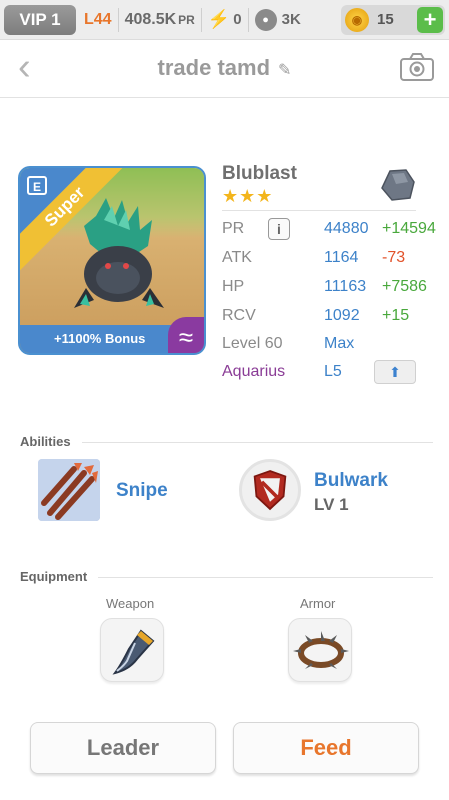 The width and height of the screenshot is (449, 800). What do you see at coordinates (339, 343) in the screenshot?
I see `level-value: Max` at bounding box center [339, 343].